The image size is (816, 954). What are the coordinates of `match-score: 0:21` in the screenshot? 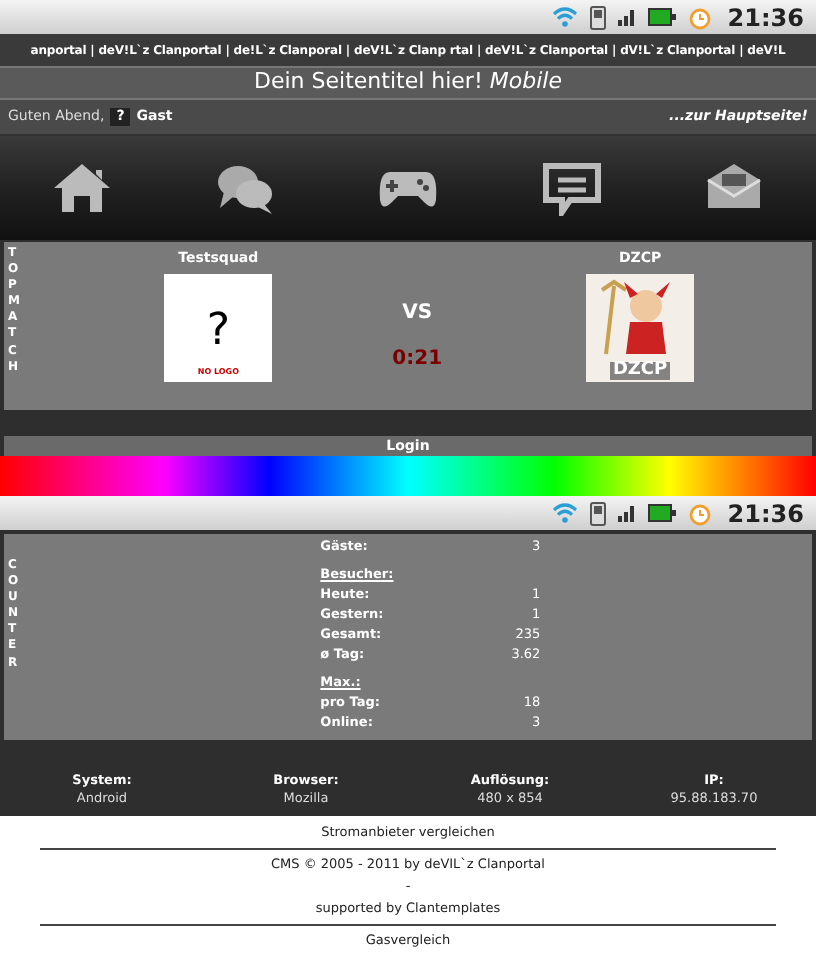 It's located at (417, 360).